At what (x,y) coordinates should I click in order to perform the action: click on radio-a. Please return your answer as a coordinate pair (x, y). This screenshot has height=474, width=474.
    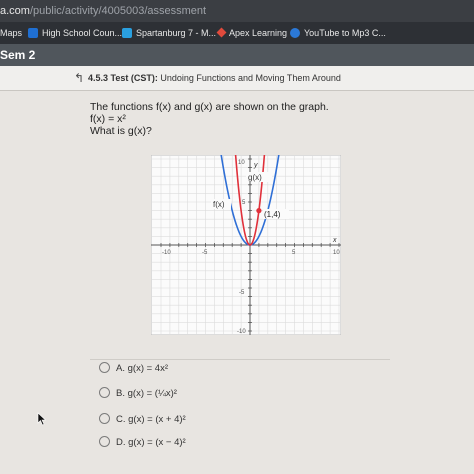
    Looking at the image, I should click on (104, 367).